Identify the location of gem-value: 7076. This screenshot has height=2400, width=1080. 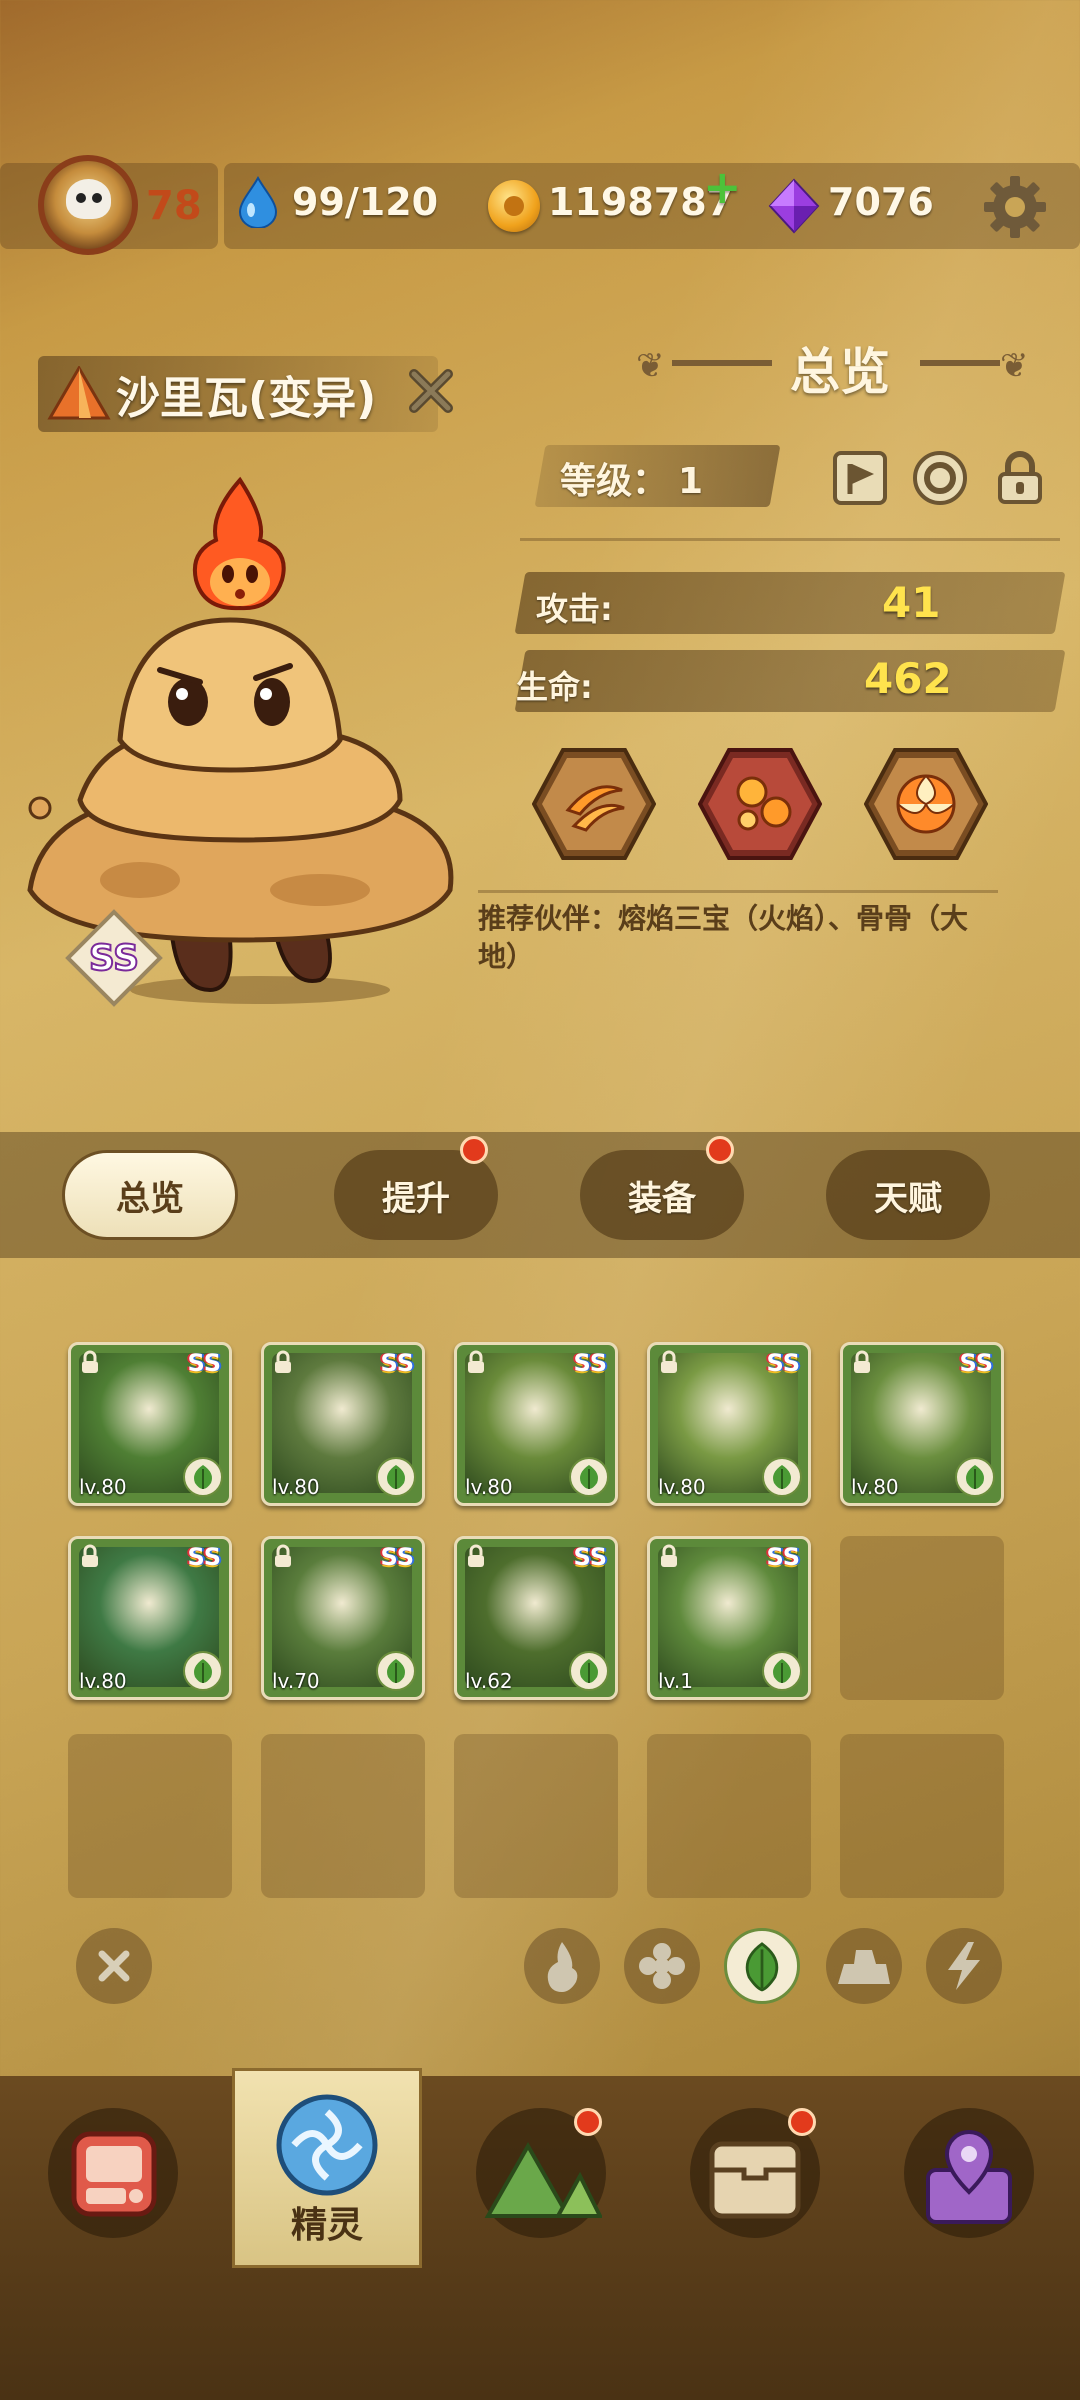
(881, 202).